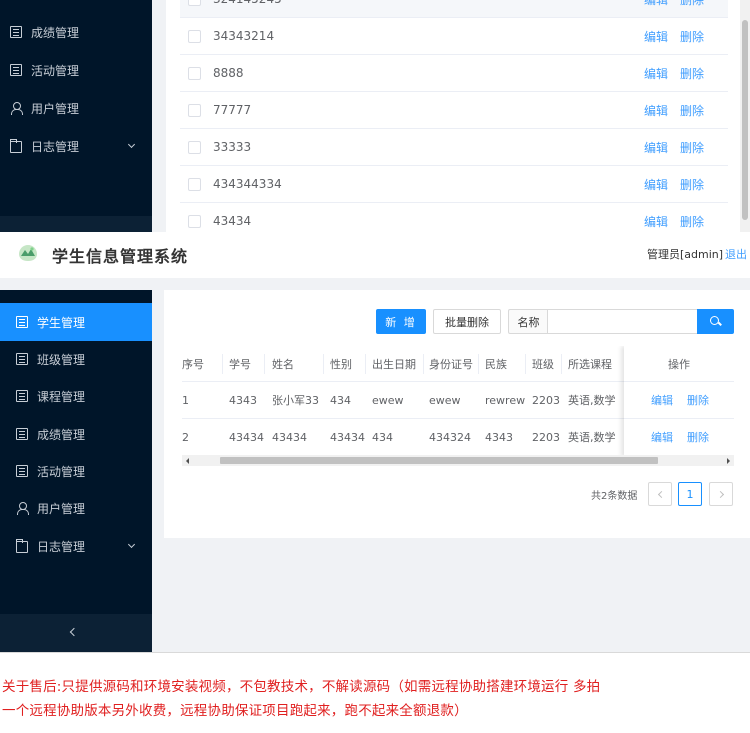 Image resolution: width=750 pixels, height=733 pixels. Describe the element at coordinates (76, 508) in the screenshot. I see `sidebar-item-users: 用户管理` at that location.